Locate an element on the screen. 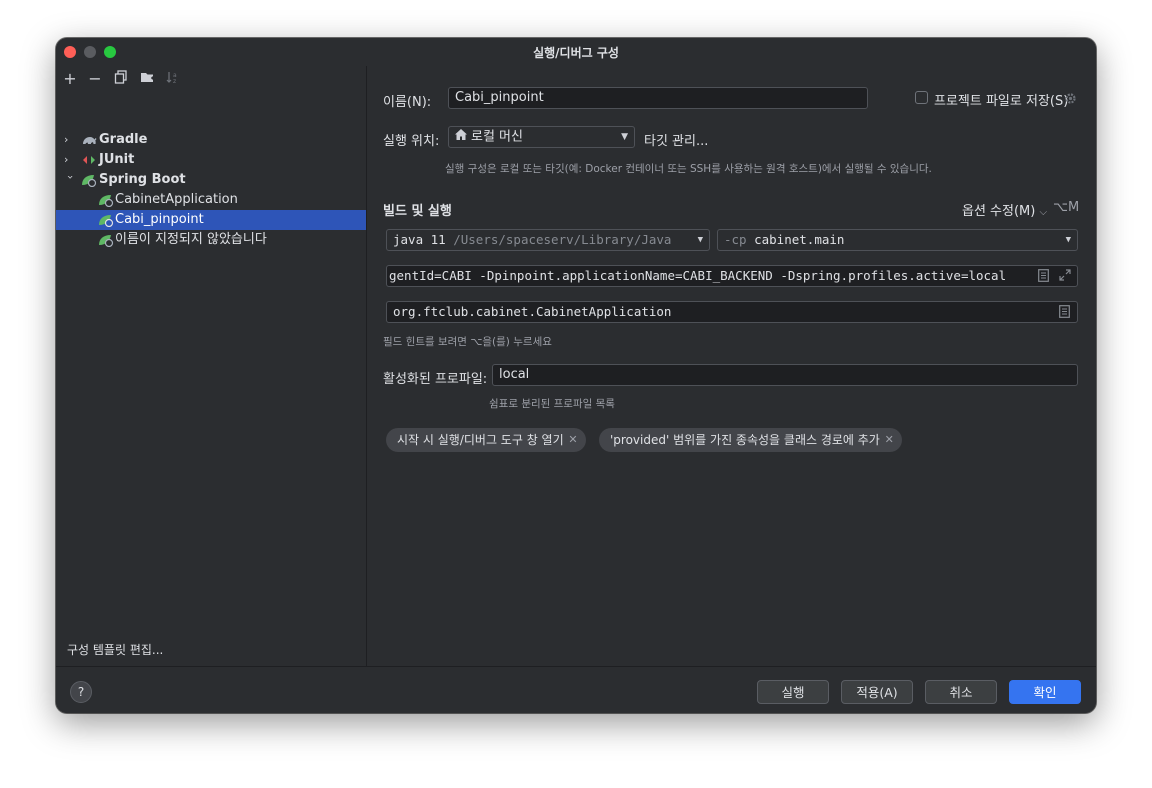 The height and width of the screenshot is (788, 1152). jre-version: java 11 is located at coordinates (419, 239).